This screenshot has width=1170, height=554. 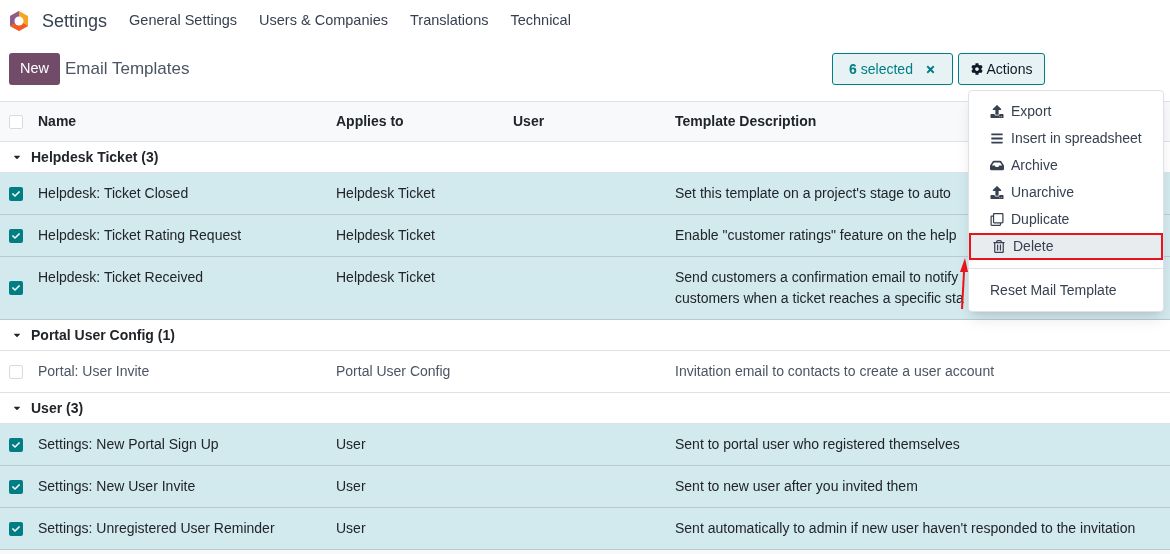 What do you see at coordinates (129, 444) in the screenshot?
I see `table-cell-text: Settings: New Portal Sign Up` at bounding box center [129, 444].